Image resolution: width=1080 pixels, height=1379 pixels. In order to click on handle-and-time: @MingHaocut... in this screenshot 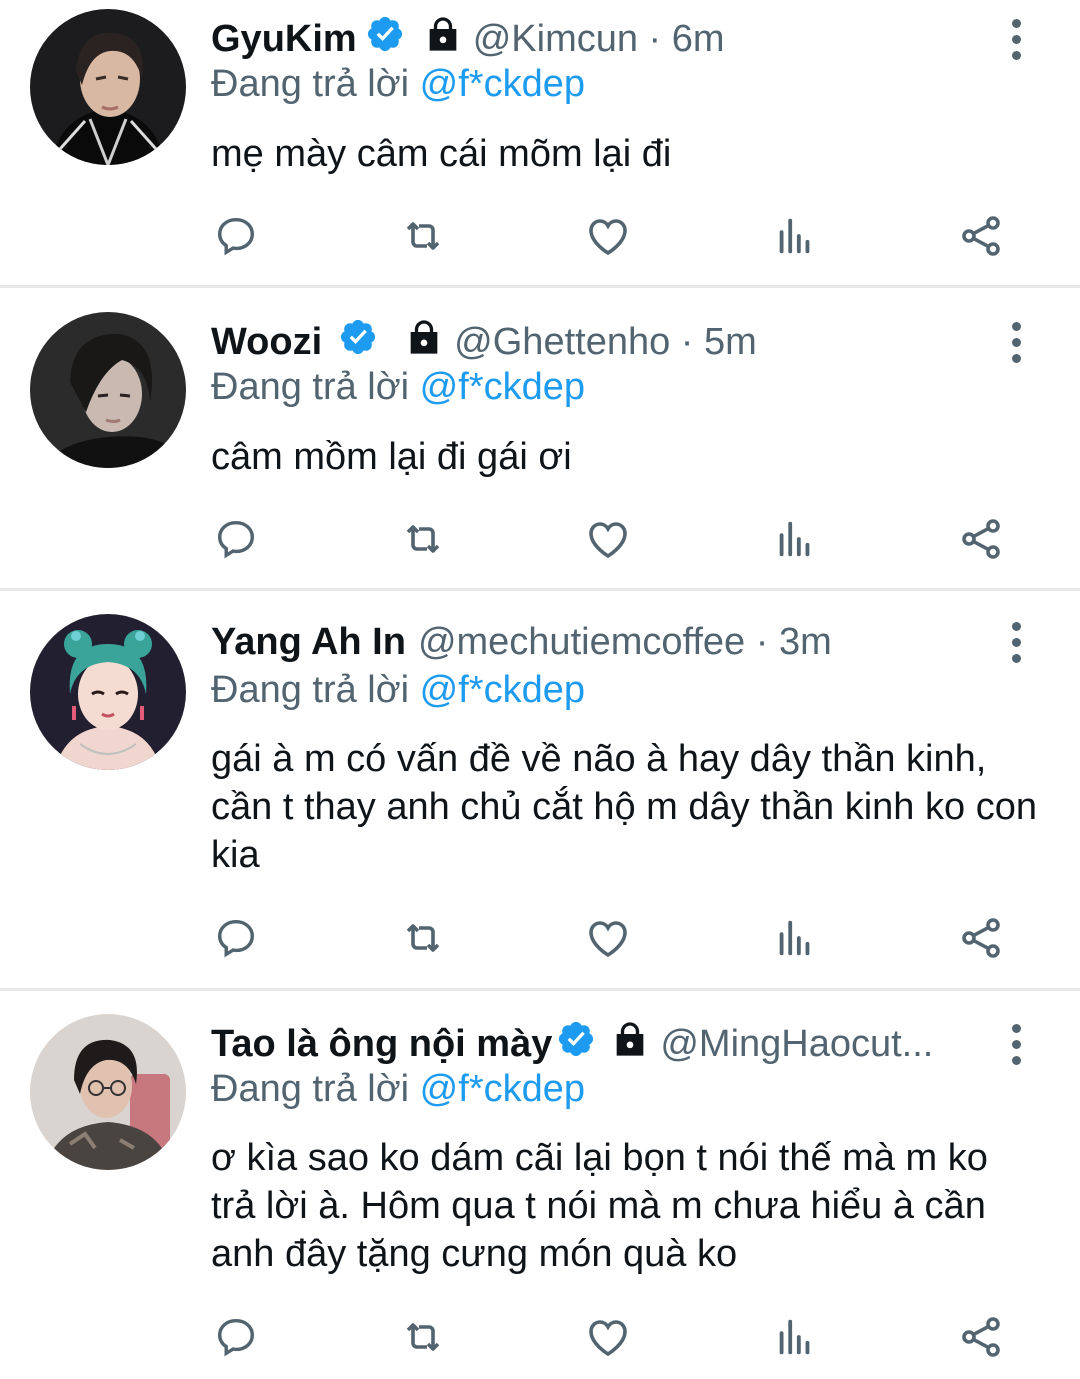, I will do `click(796, 1044)`.